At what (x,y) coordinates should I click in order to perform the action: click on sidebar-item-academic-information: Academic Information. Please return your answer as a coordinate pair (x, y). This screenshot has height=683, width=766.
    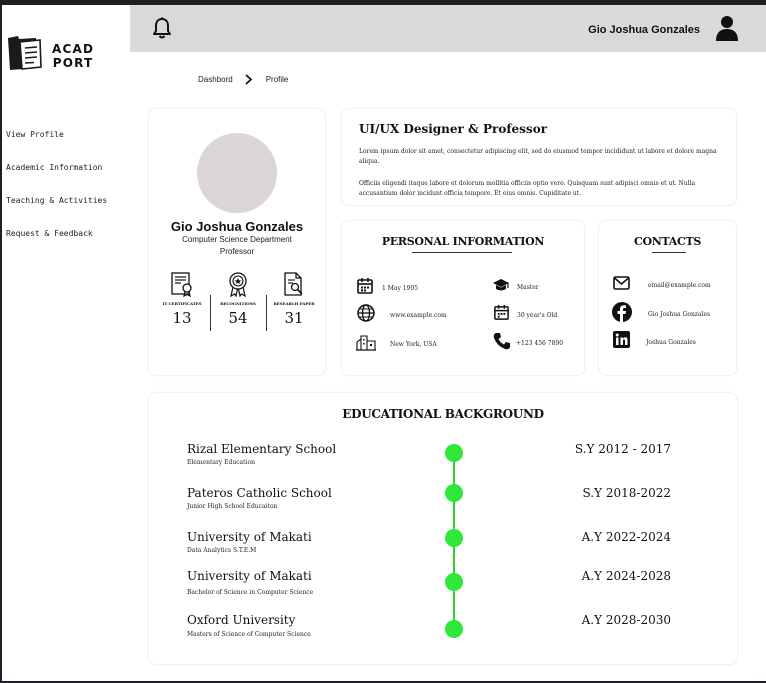
    Looking at the image, I should click on (56, 179).